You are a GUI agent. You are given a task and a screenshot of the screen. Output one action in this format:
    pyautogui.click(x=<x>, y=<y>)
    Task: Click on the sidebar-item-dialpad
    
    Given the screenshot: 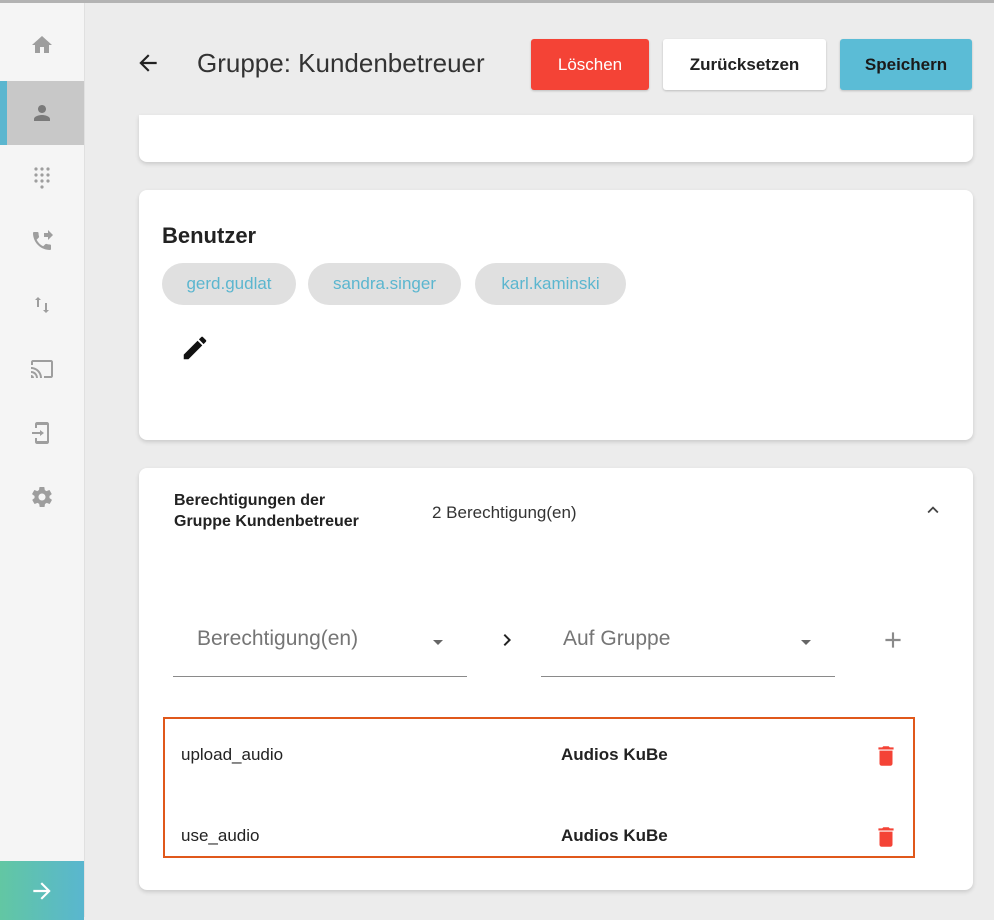 What is the action you would take?
    pyautogui.click(x=42, y=177)
    